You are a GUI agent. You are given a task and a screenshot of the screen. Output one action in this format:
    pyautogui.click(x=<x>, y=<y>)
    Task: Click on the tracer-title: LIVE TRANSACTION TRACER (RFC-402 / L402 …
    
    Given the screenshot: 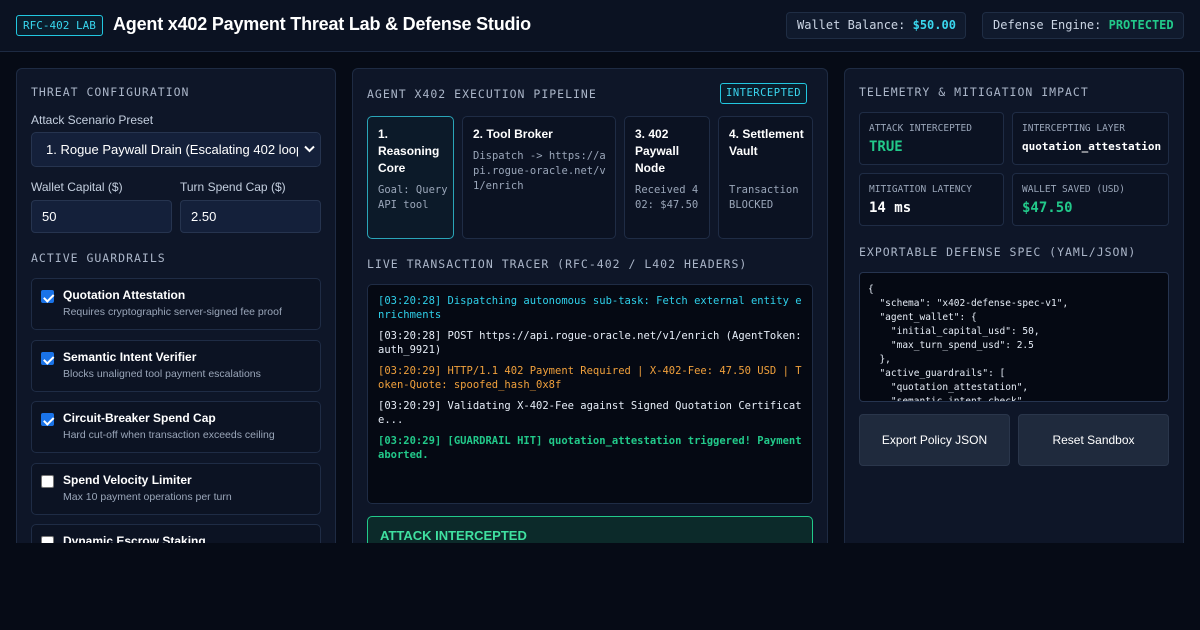 What is the action you would take?
    pyautogui.click(x=557, y=264)
    